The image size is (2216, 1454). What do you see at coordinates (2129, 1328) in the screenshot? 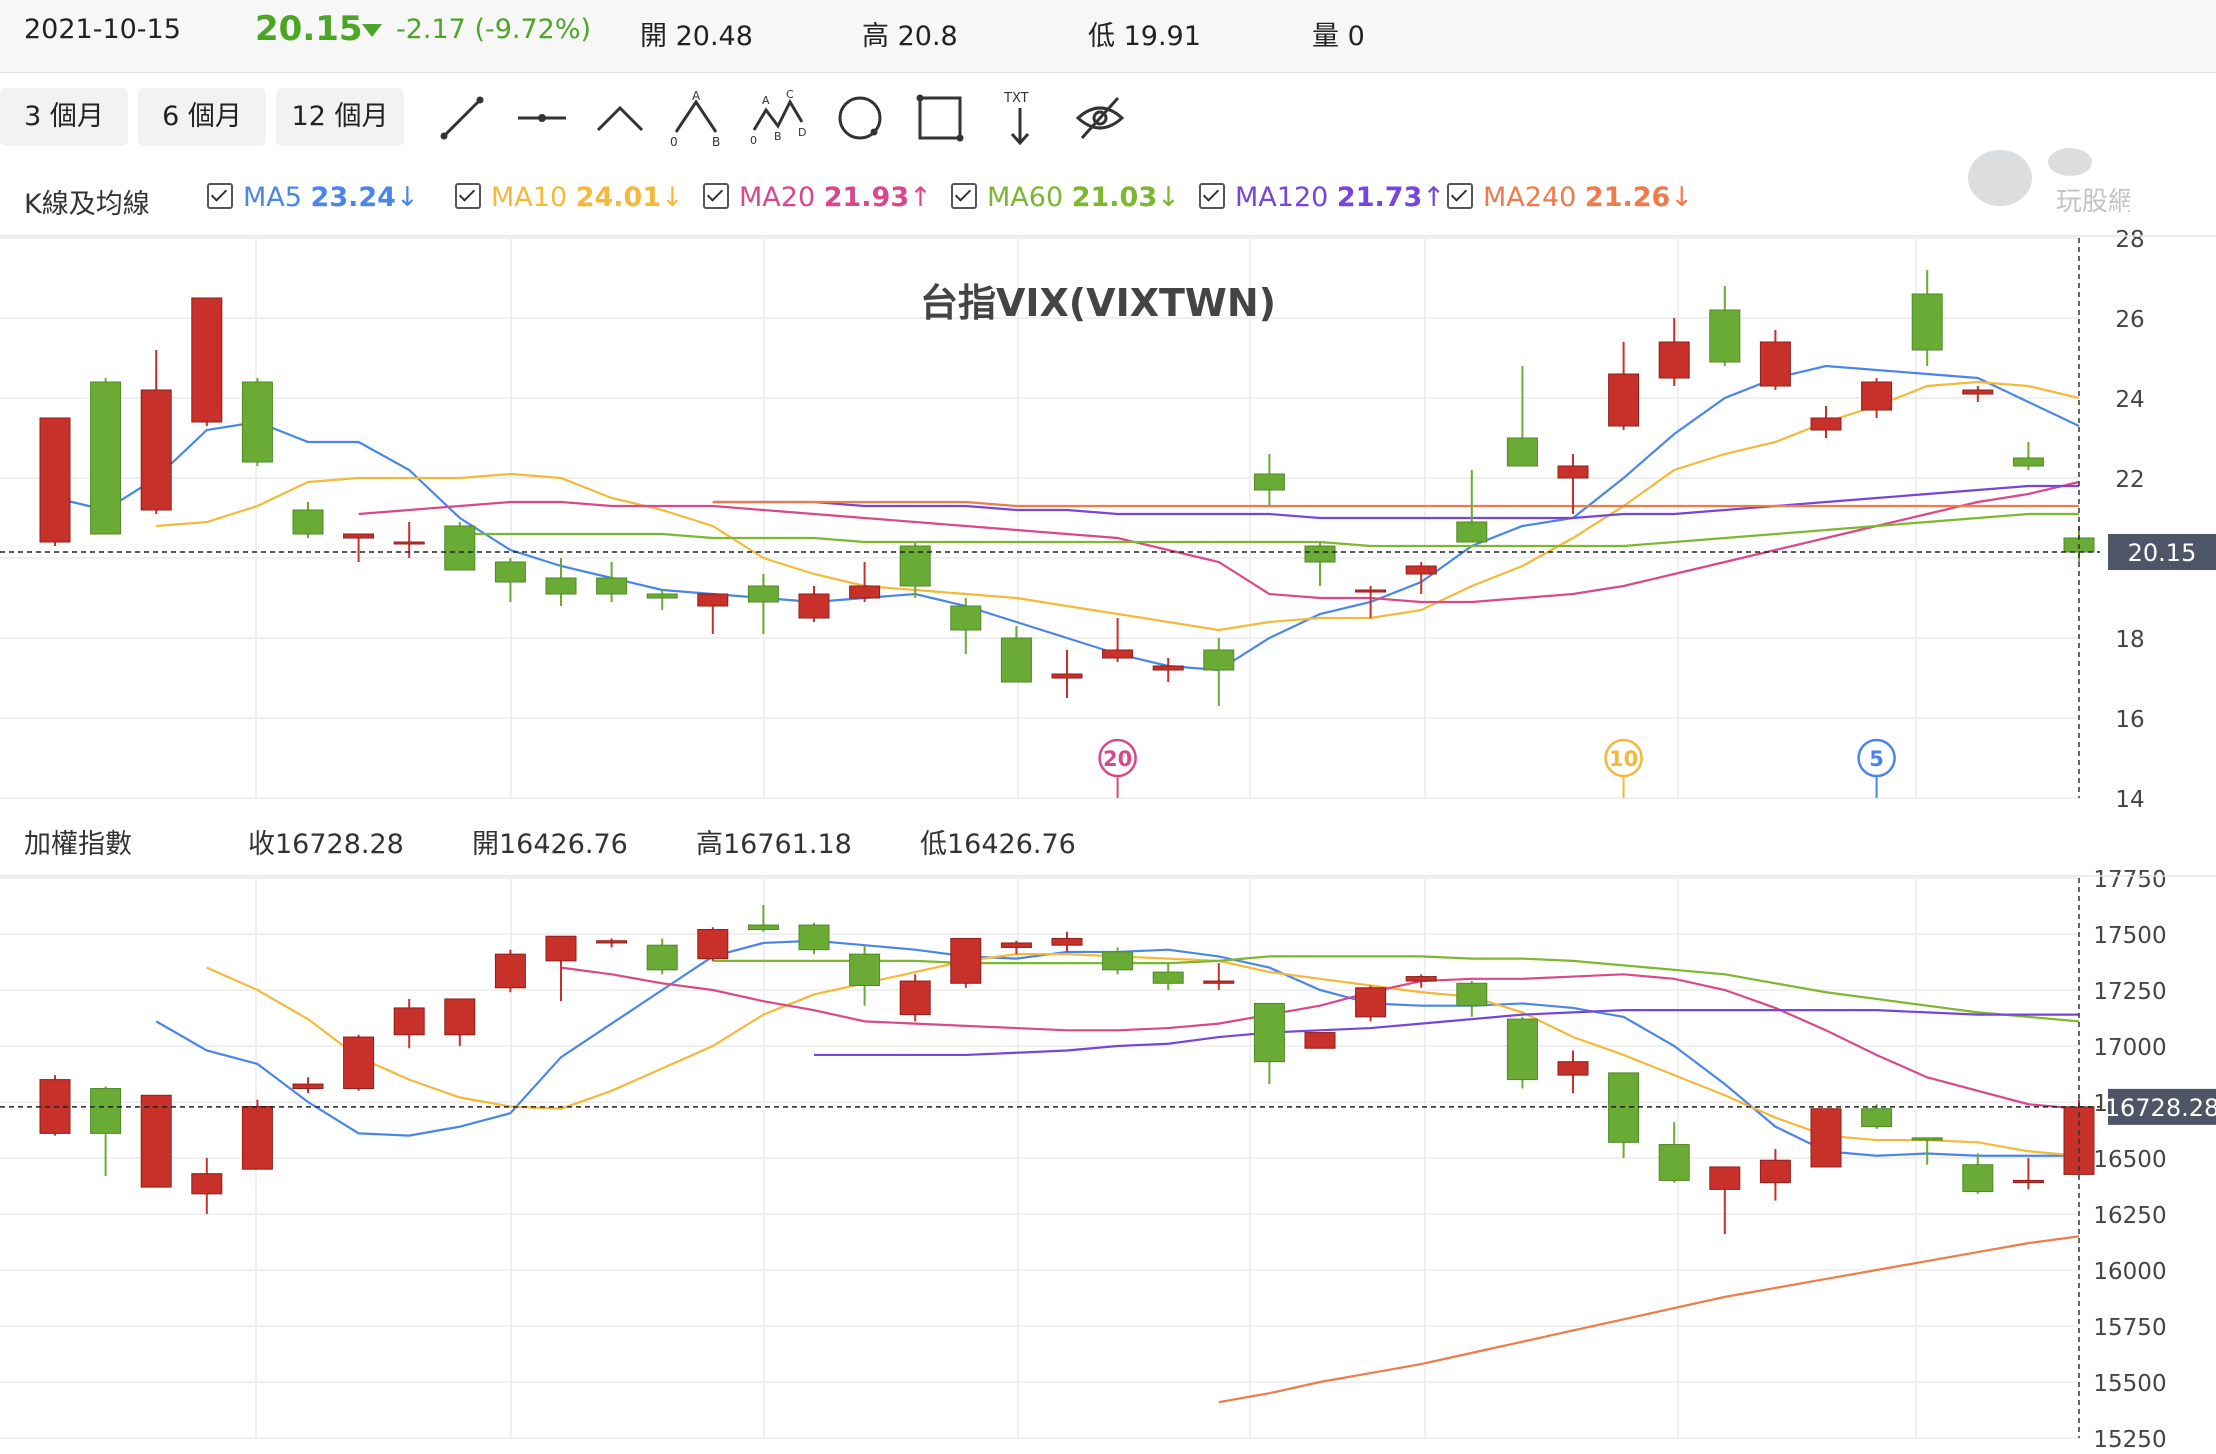
I see `y-tick-label: 15750` at bounding box center [2129, 1328].